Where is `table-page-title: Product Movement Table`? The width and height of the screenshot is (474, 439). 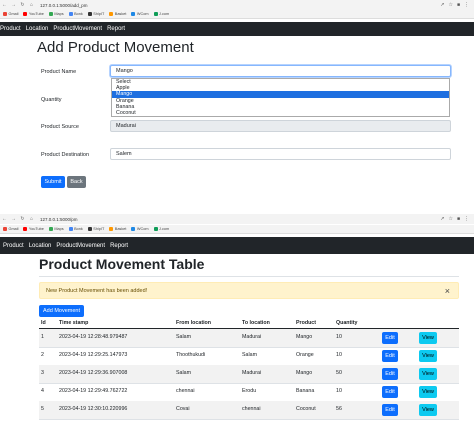
table-page-title: Product Movement Table is located at coordinates (122, 264).